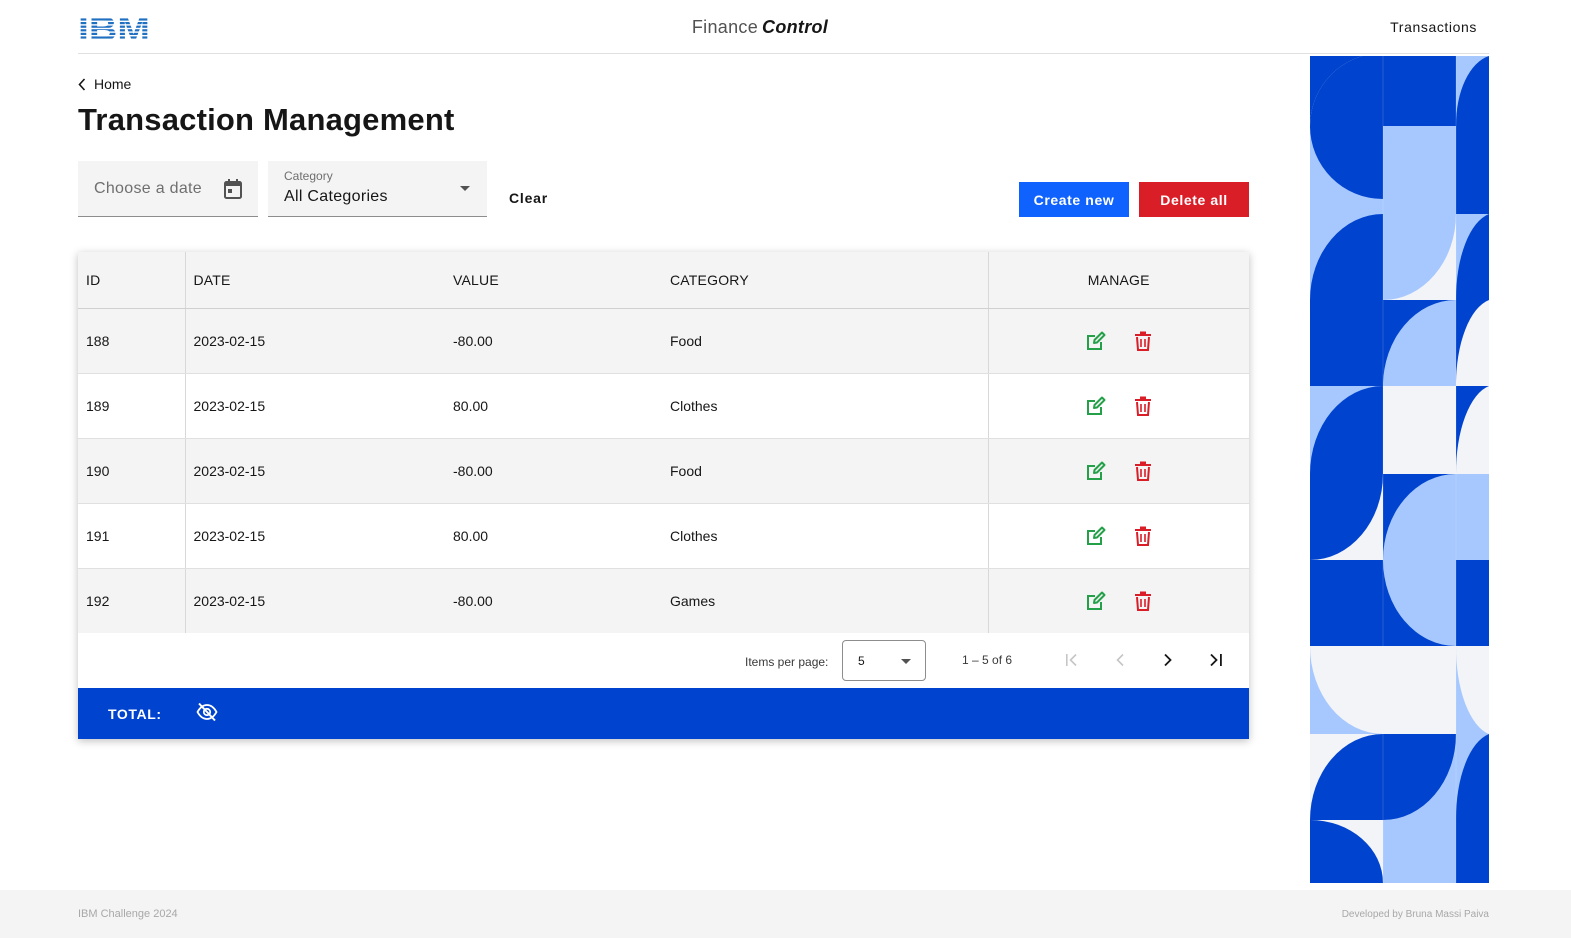  Describe the element at coordinates (233, 191) in the screenshot. I see `calendar-icon` at that location.